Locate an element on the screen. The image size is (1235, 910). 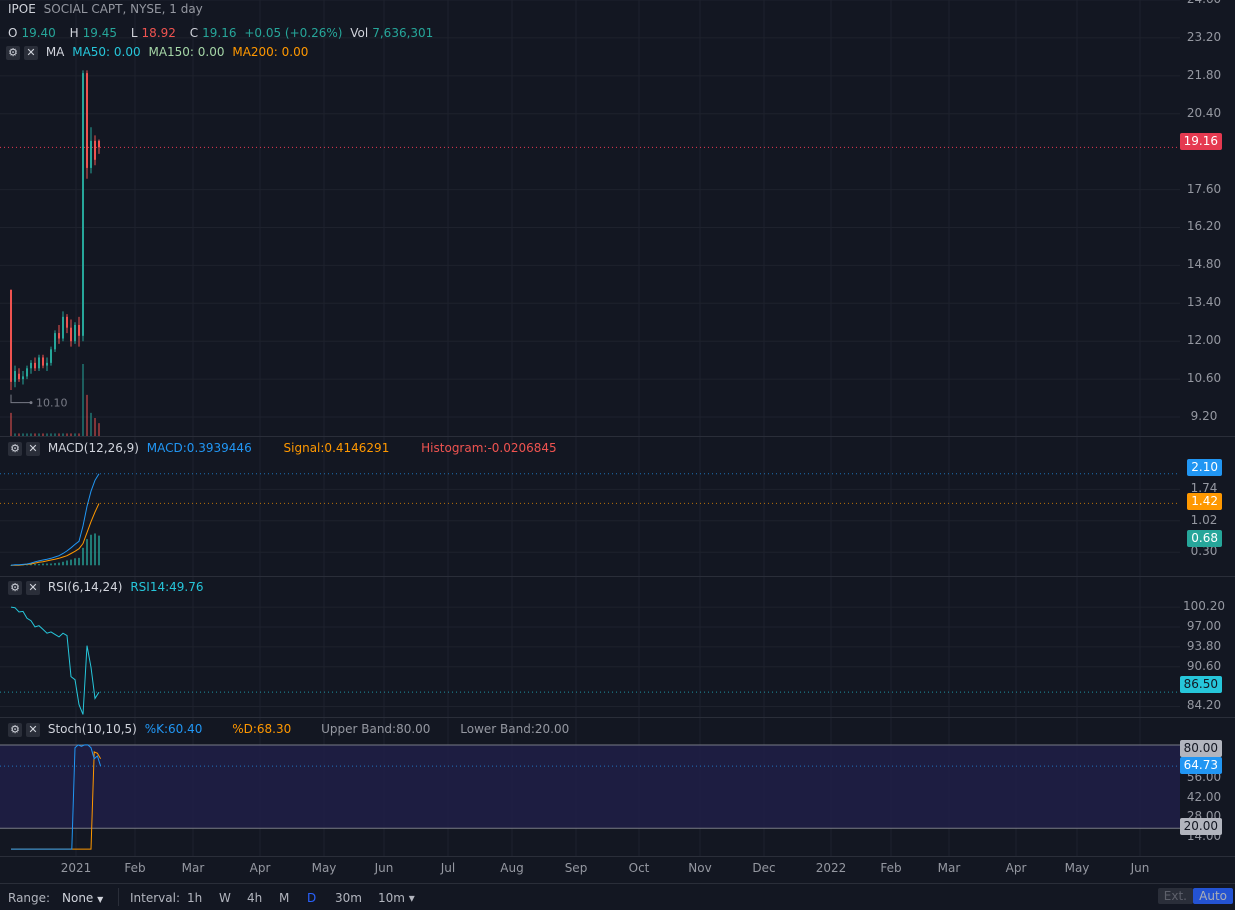
time-axis-label: Jul is located at coordinates (448, 868).